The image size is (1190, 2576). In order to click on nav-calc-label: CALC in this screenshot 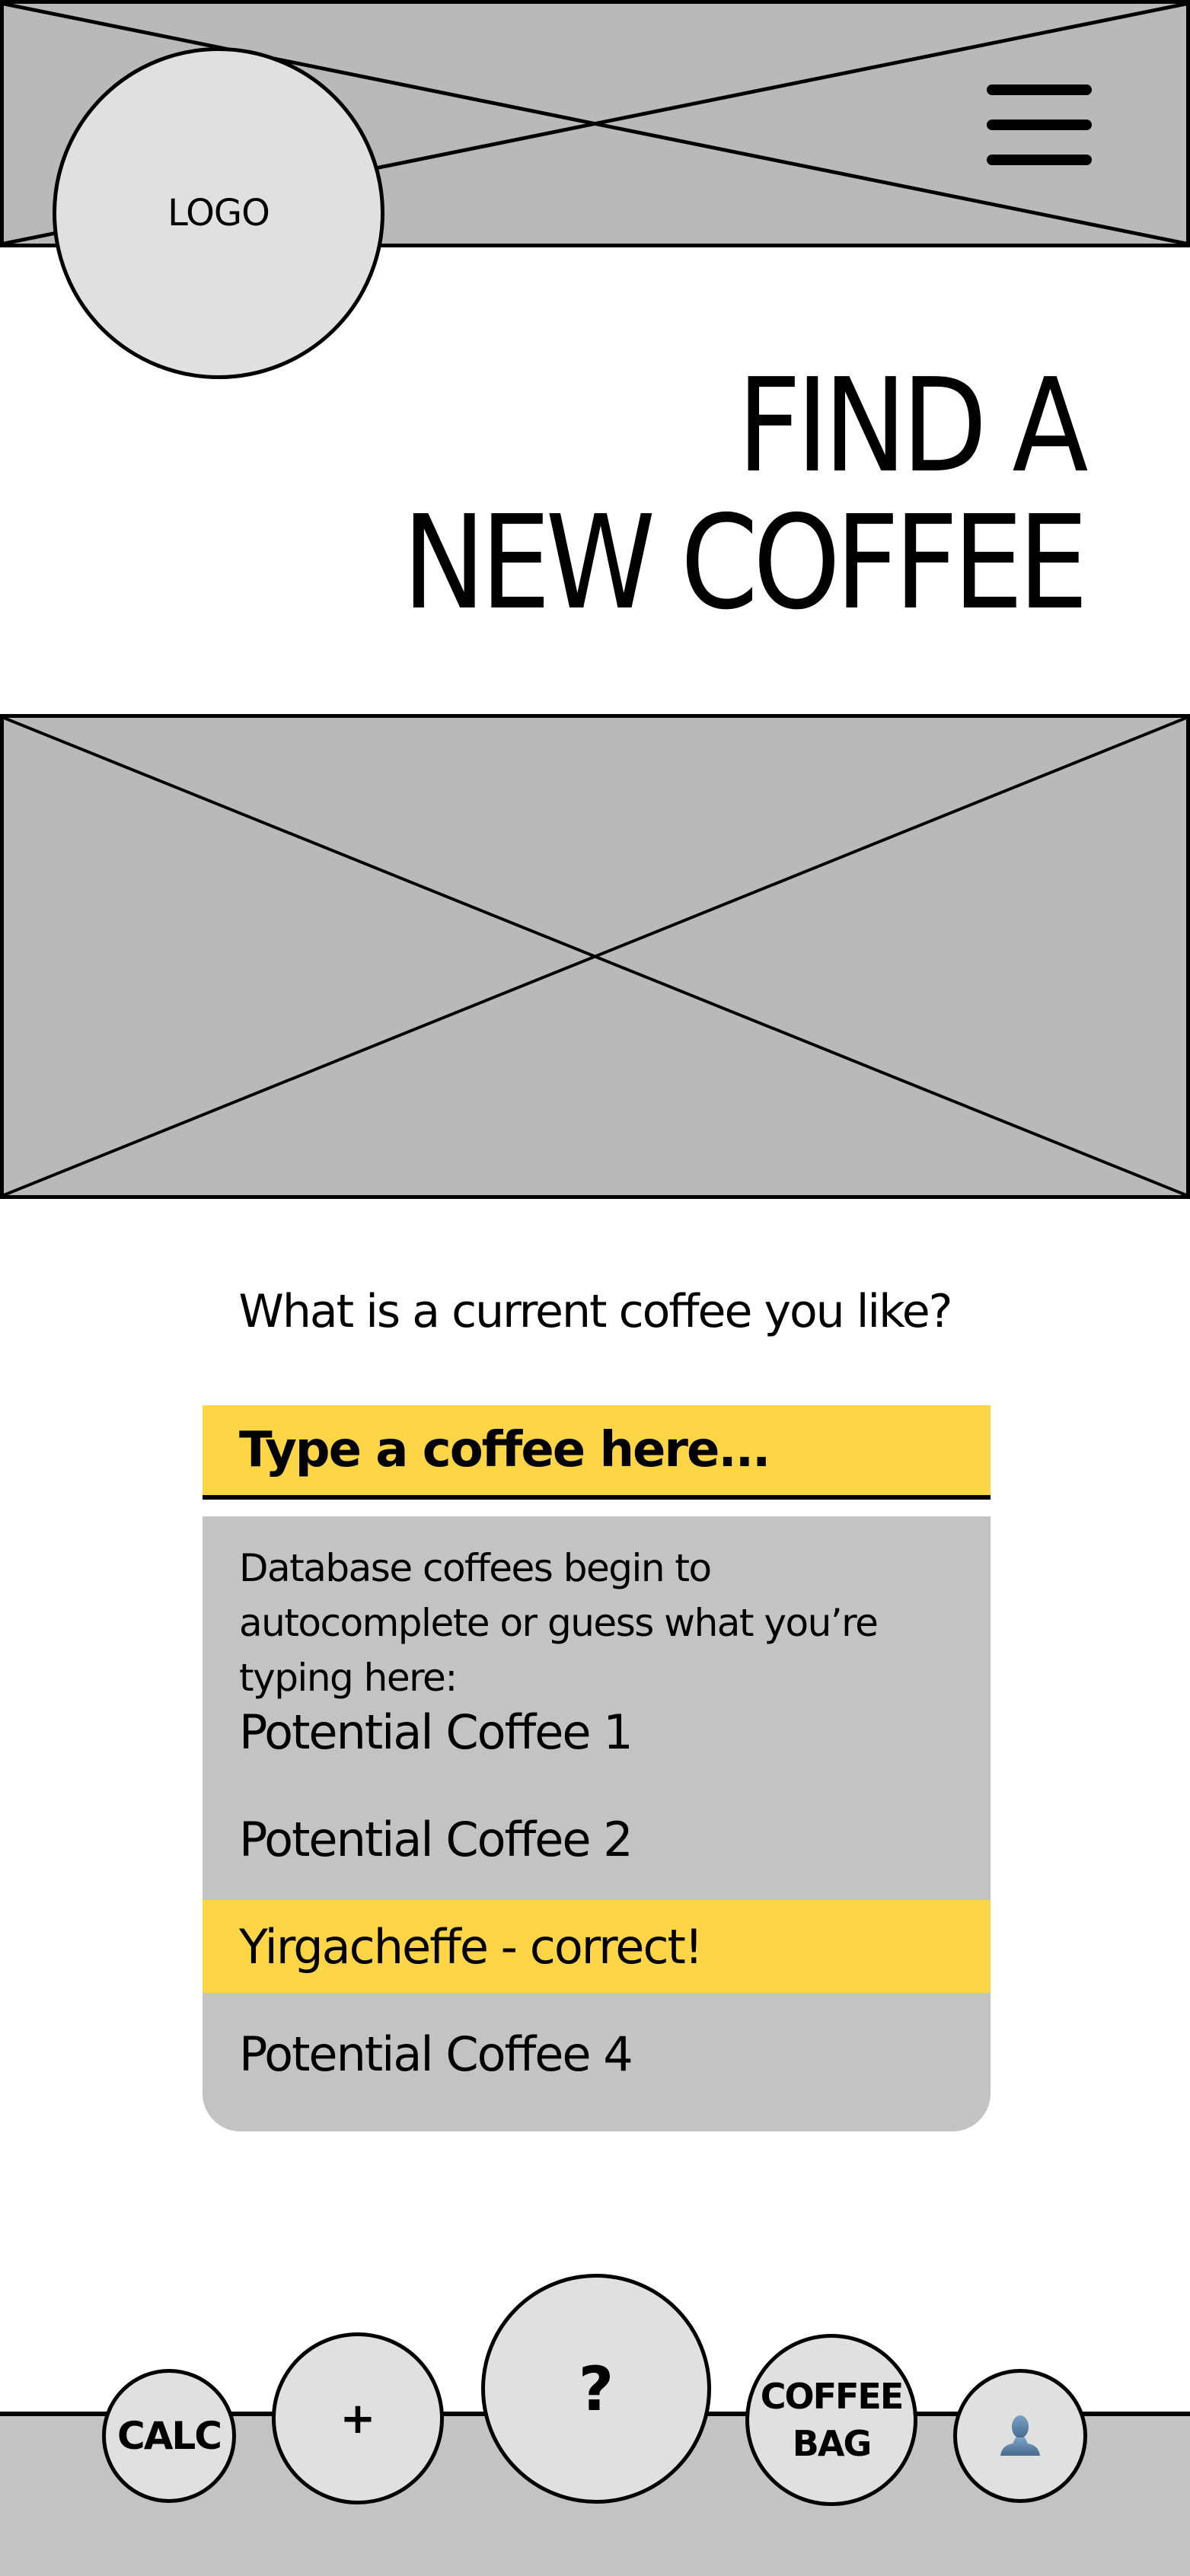, I will do `click(169, 2436)`.